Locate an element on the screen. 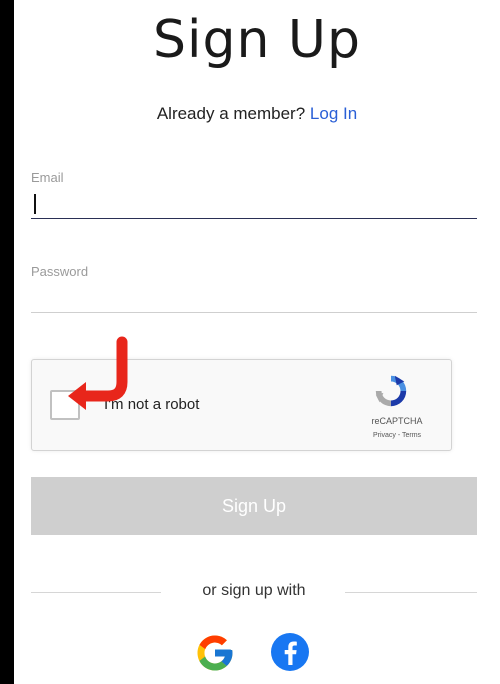 The image size is (500, 684). recaptcha-logo-icon is located at coordinates (391, 391).